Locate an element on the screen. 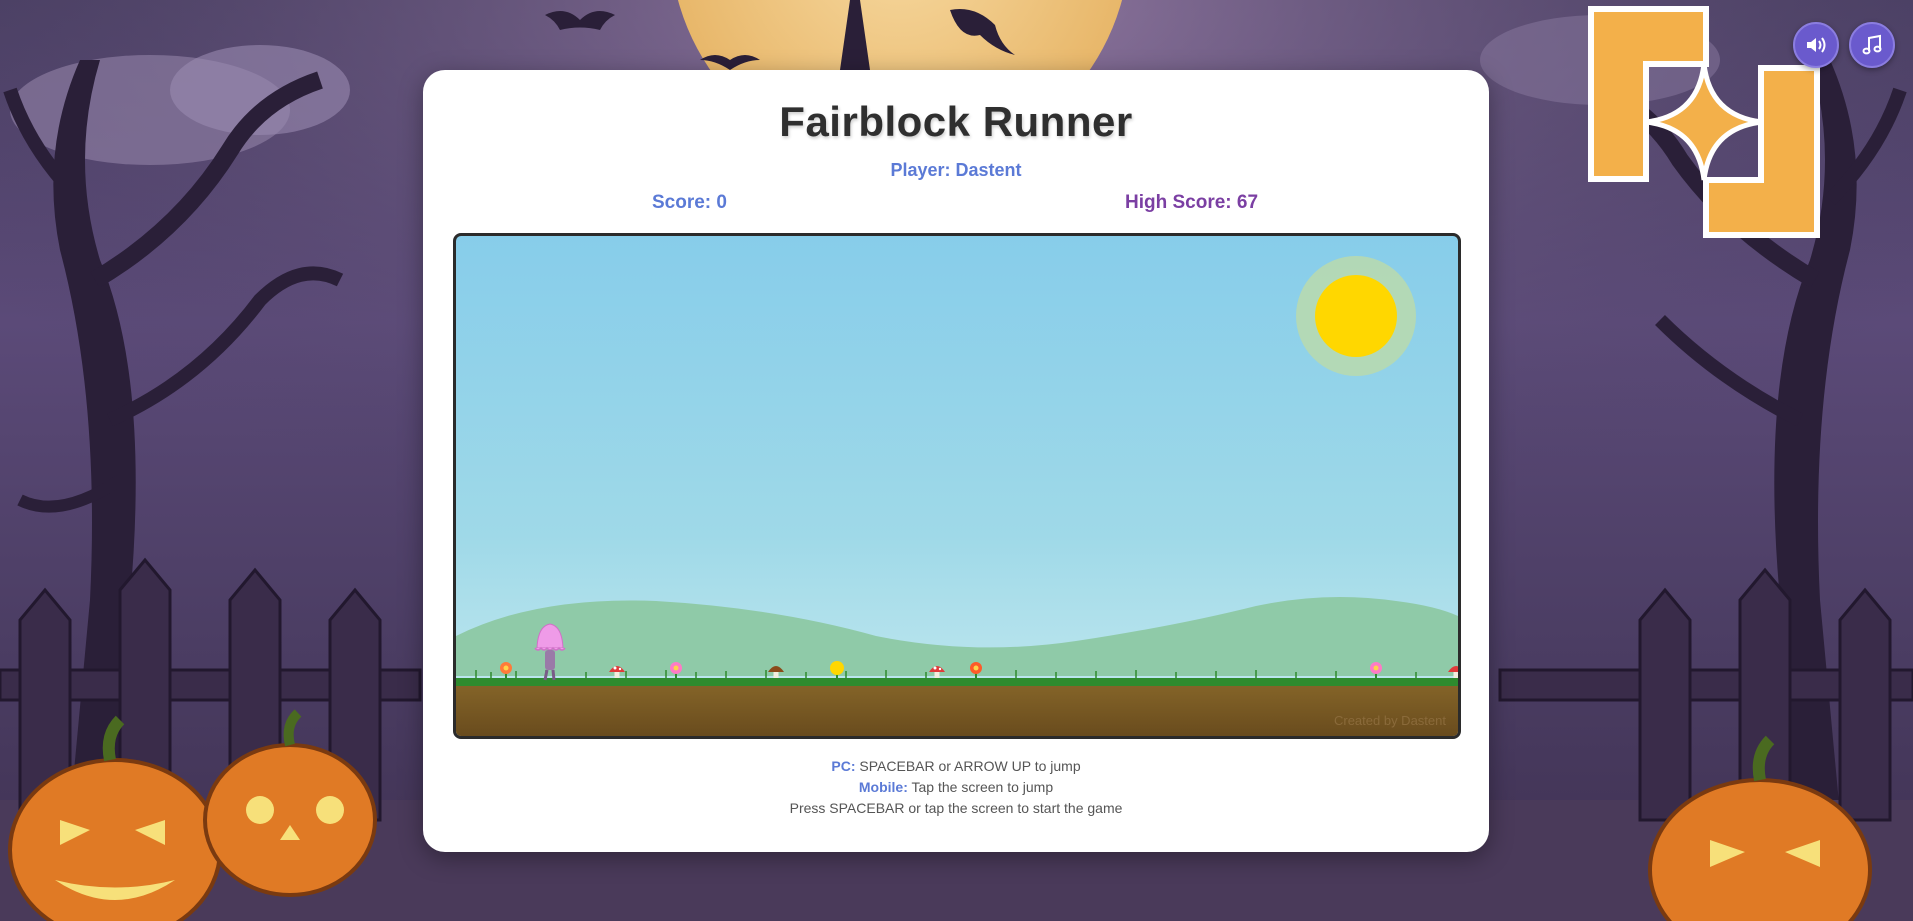 This screenshot has height=921, width=1913. music-toggle-button is located at coordinates (1872, 45).